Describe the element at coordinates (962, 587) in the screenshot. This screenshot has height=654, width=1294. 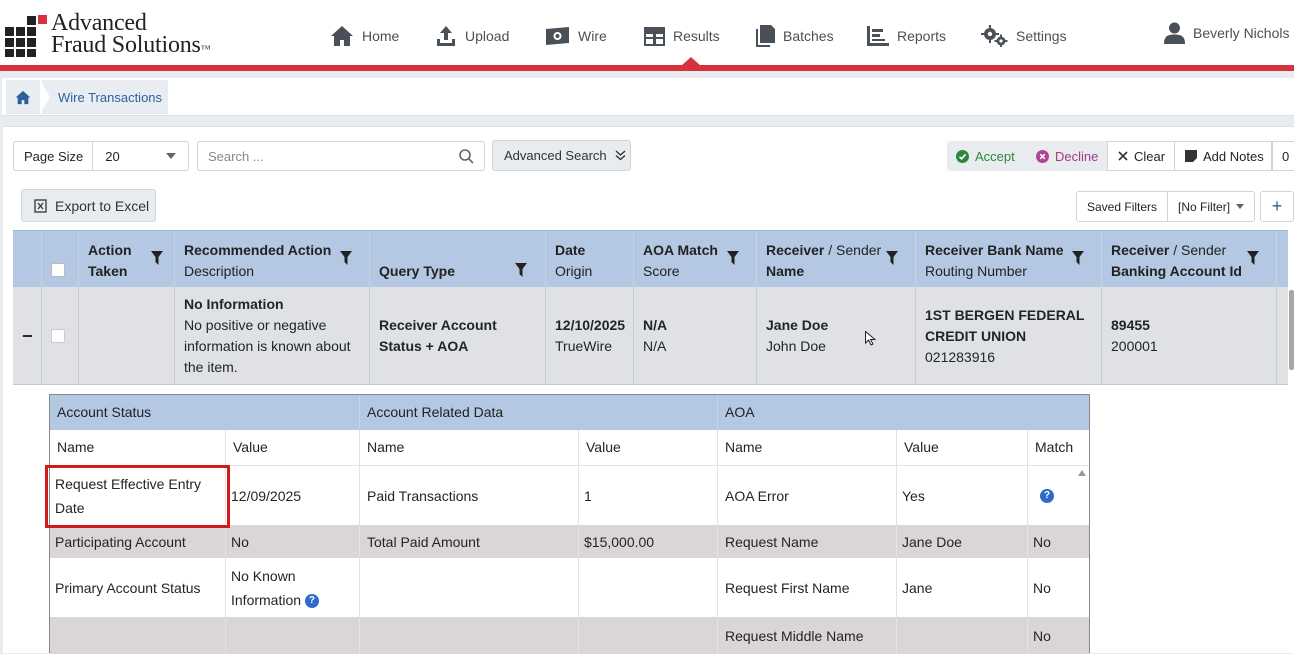
I see `detail-cell: Jane` at that location.